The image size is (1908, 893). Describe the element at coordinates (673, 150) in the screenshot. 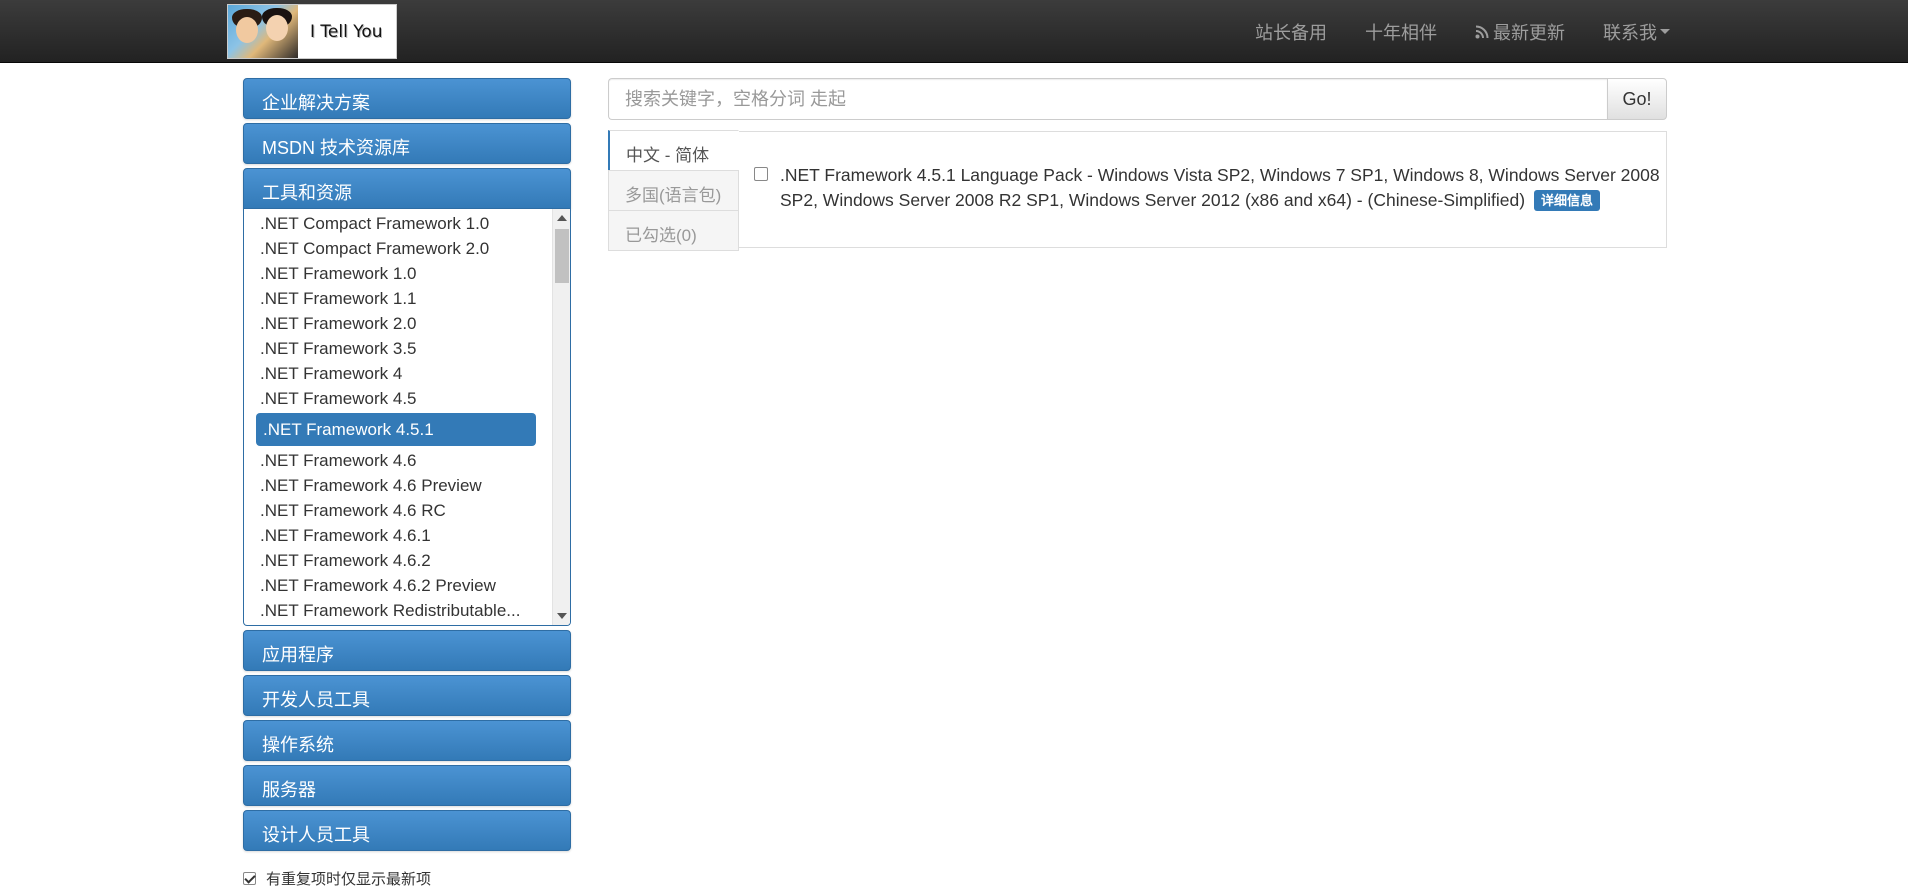

I see `tab-chinese-simplified: 中文 - 简体` at that location.